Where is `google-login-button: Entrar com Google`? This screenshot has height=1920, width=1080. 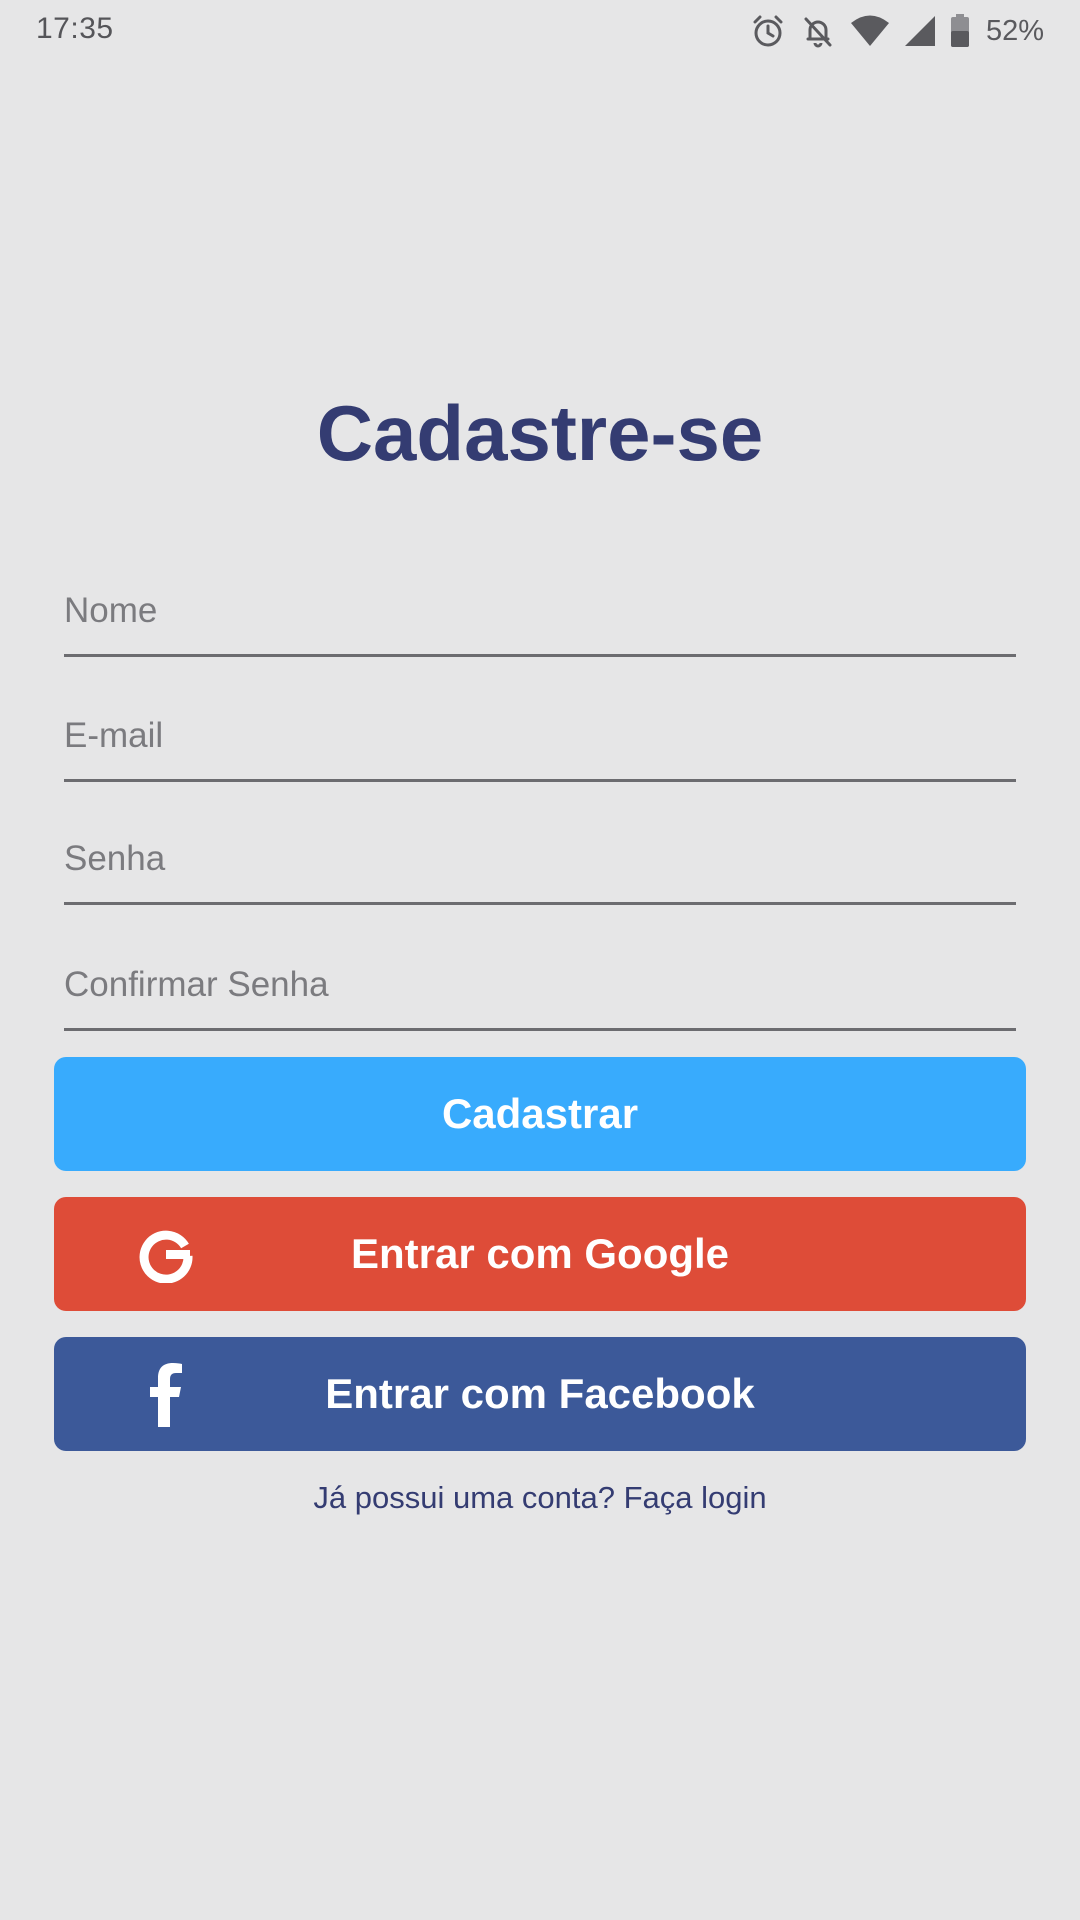
google-login-button: Entrar com Google is located at coordinates (540, 1254).